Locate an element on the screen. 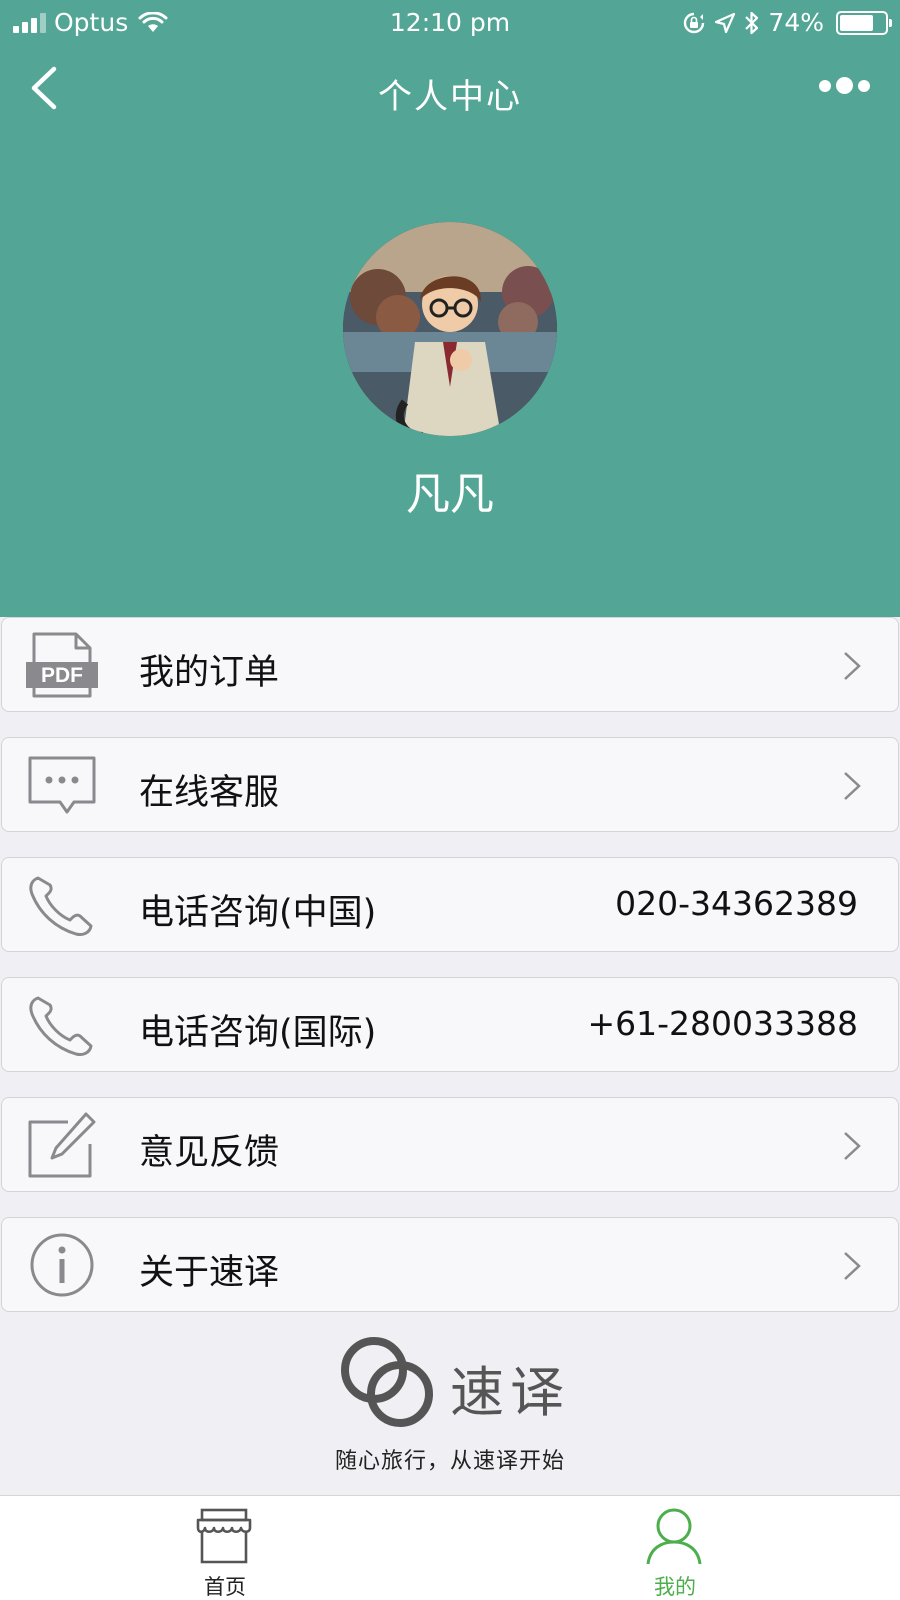 Image resolution: width=900 pixels, height=1600 pixels. edit-icon is located at coordinates (62, 1145).